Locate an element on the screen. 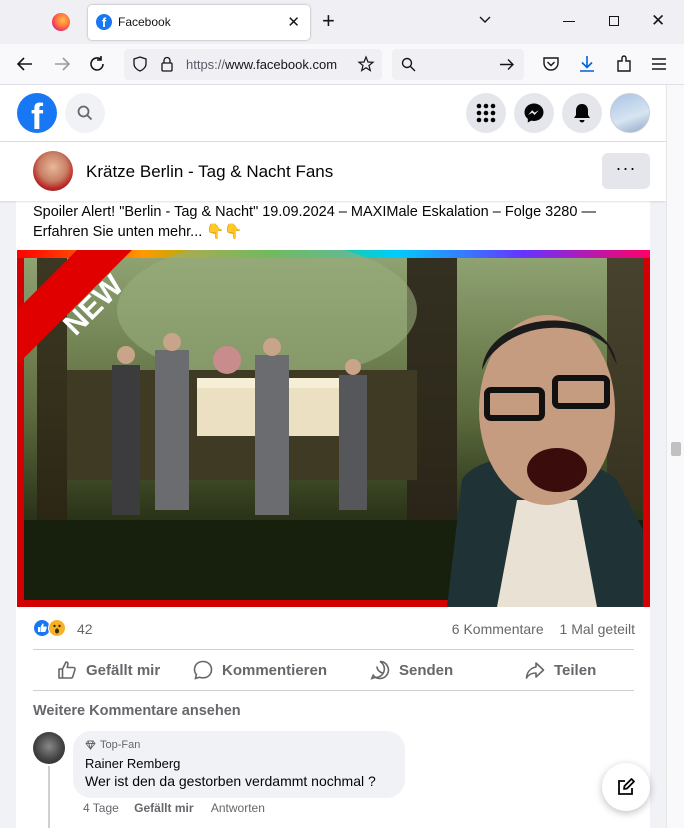  facebook-search-button is located at coordinates (85, 113).